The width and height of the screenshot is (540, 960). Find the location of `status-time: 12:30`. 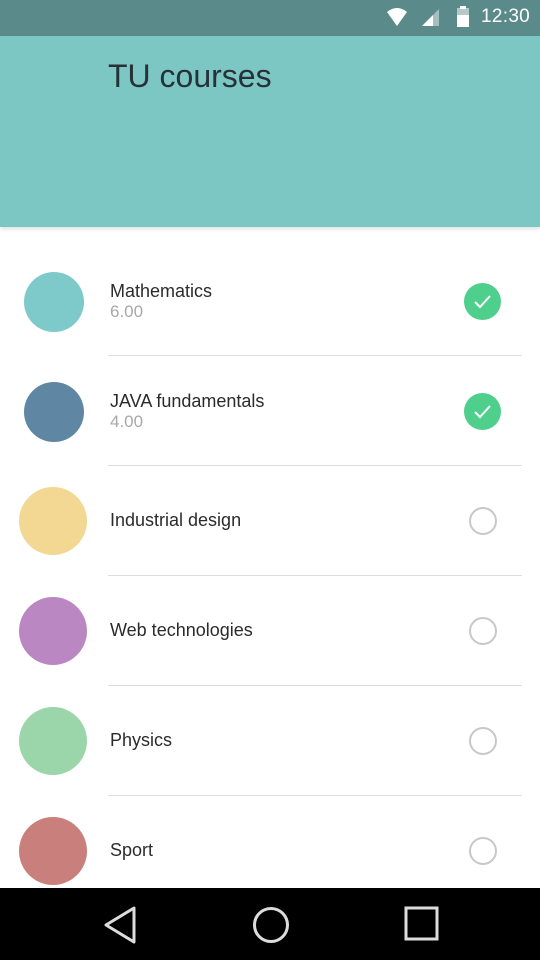

status-time: 12:30 is located at coordinates (506, 16).